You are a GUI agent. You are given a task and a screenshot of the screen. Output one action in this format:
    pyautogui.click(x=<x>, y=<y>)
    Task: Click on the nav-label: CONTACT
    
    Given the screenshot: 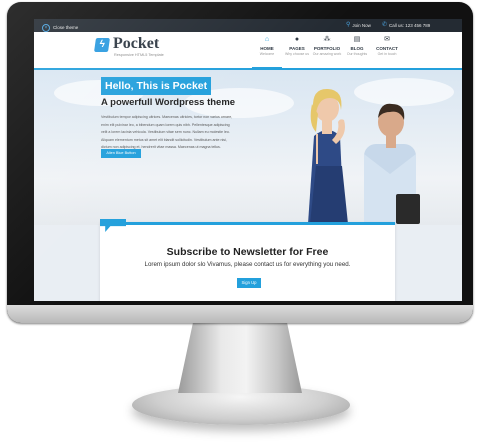 What is the action you would take?
    pyautogui.click(x=387, y=48)
    